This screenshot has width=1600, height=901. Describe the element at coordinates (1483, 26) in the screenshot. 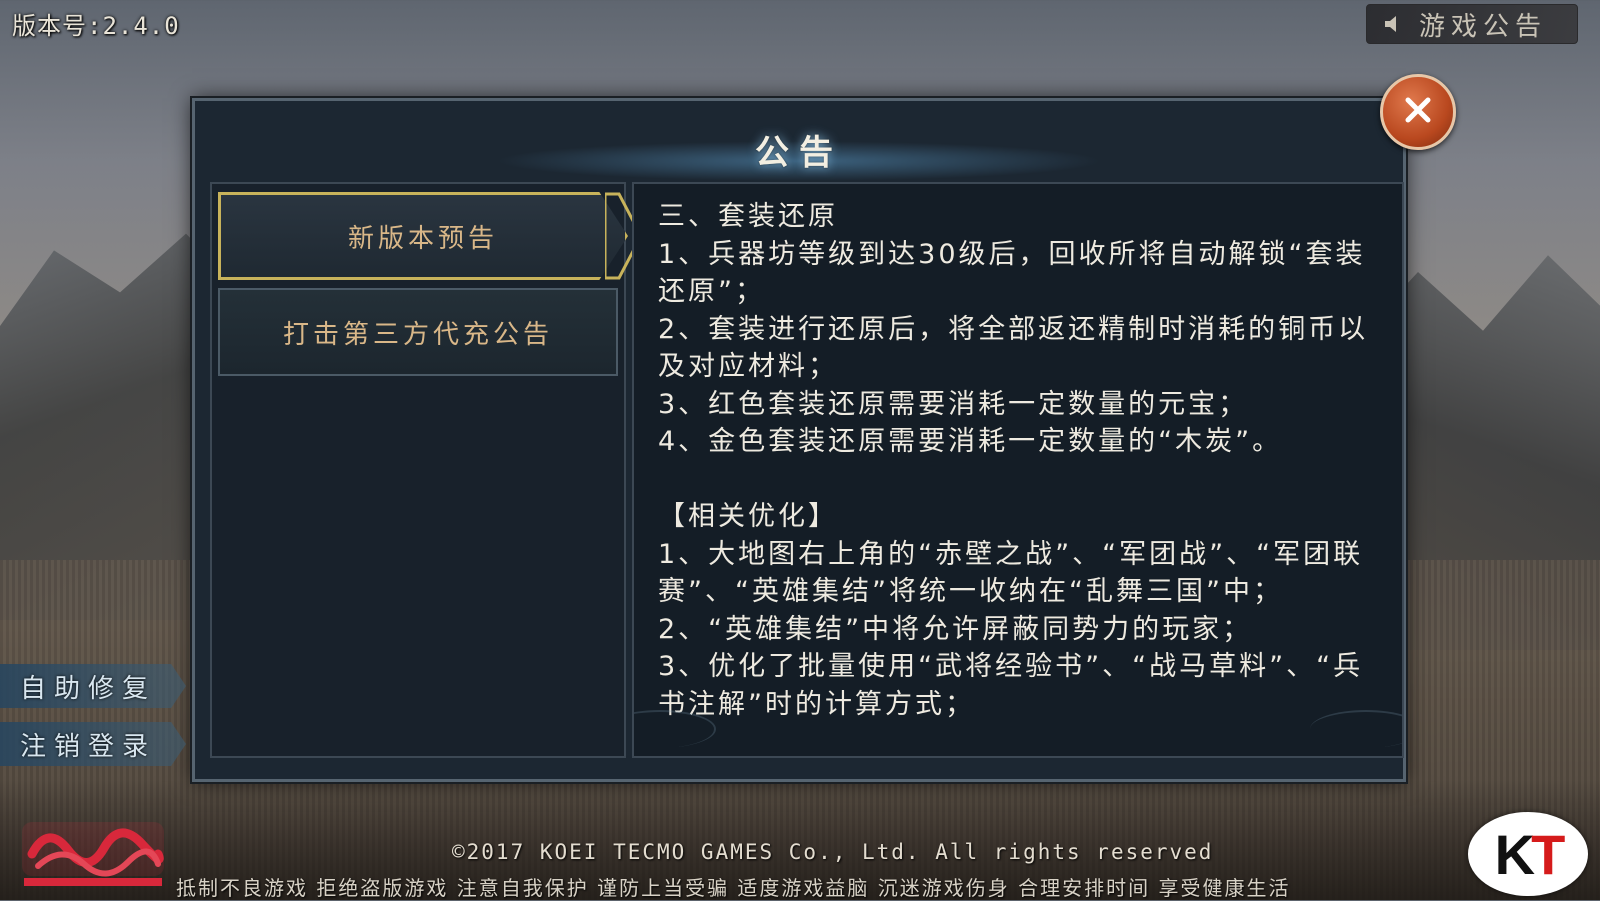

I see `game-announcement-label: 游戏公告` at that location.